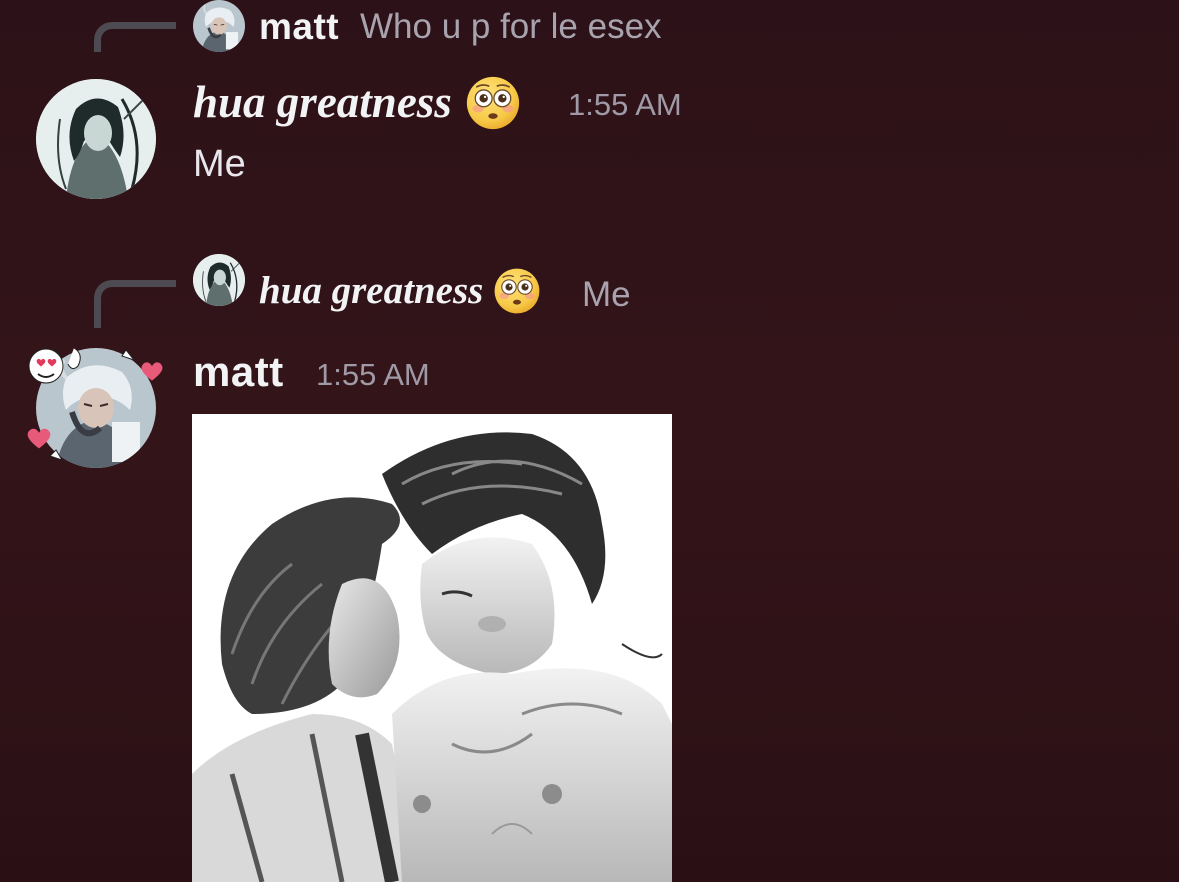  What do you see at coordinates (95, 404) in the screenshot?
I see `avatar-decoration-hearts` at bounding box center [95, 404].